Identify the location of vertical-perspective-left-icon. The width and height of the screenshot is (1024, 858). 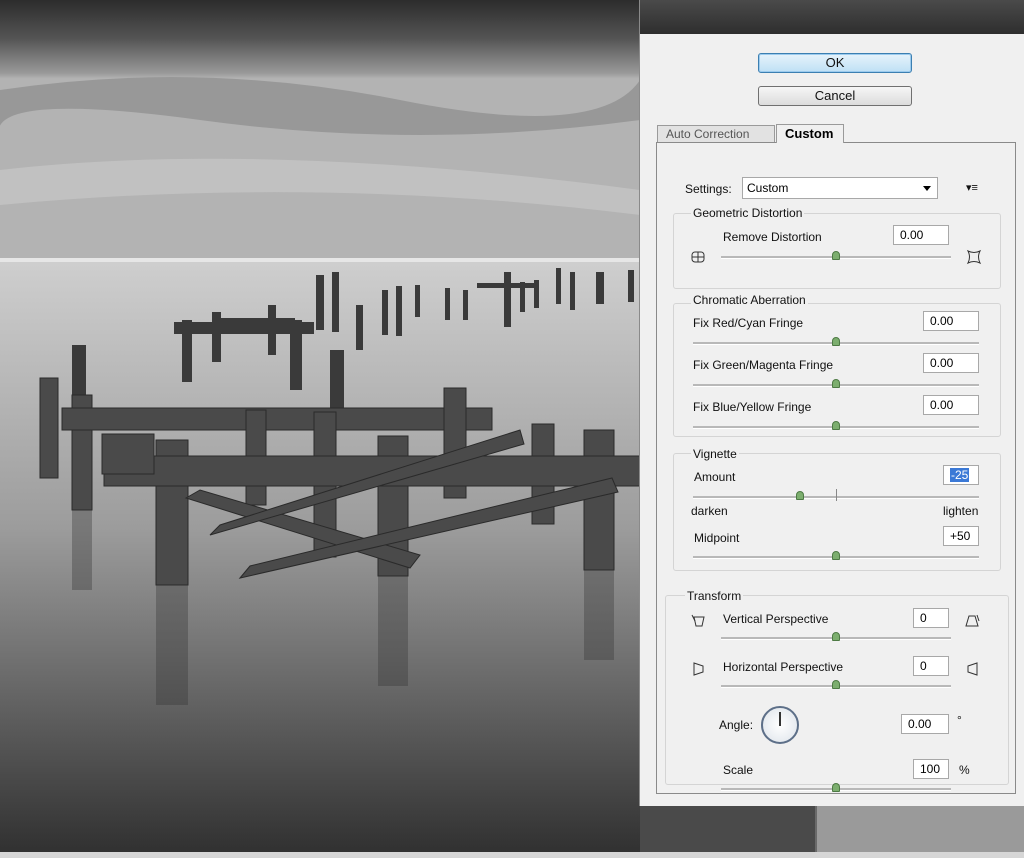
(698, 620).